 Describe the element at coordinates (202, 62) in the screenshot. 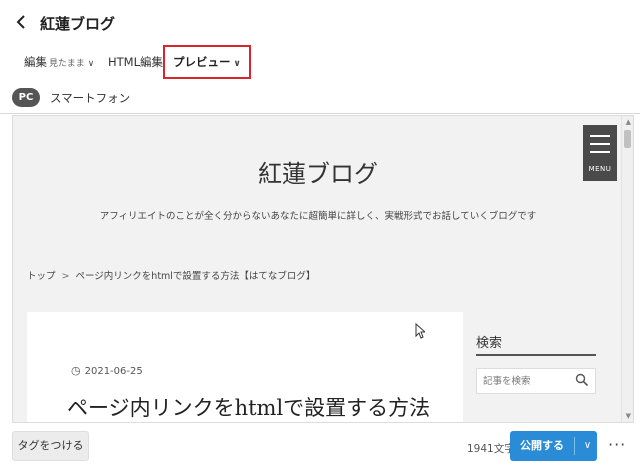

I see `tab-preview-label: プレビュー` at that location.